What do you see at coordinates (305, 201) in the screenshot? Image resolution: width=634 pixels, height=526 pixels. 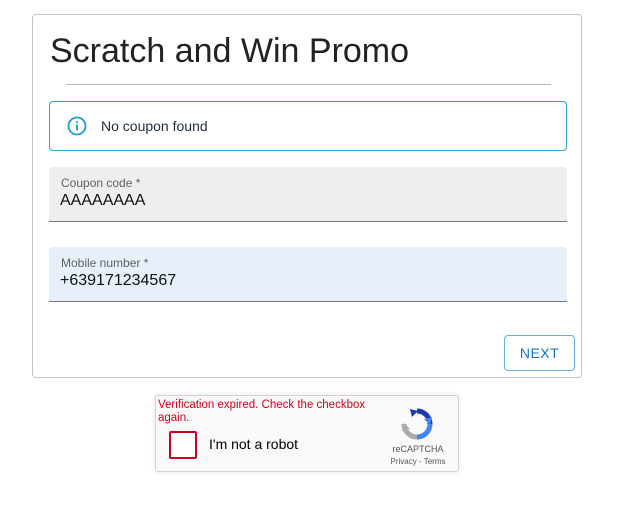 I see `coupon-code-input` at bounding box center [305, 201].